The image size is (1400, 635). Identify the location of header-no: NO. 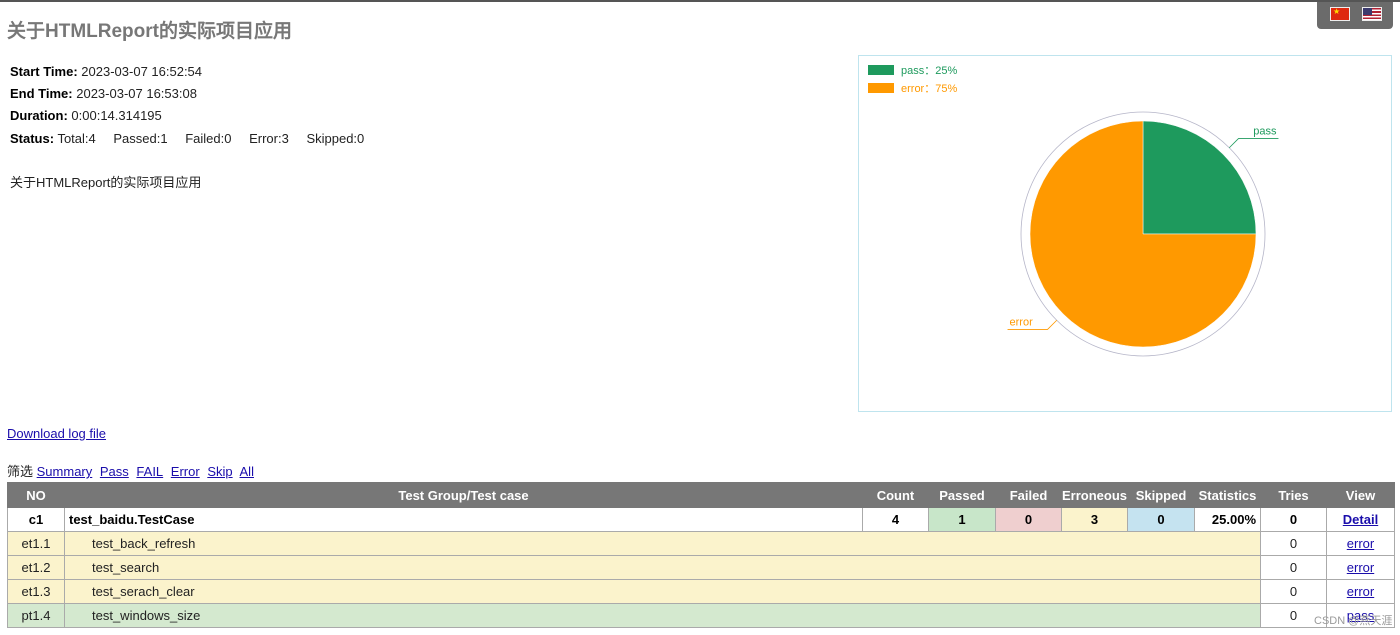
(36, 495).